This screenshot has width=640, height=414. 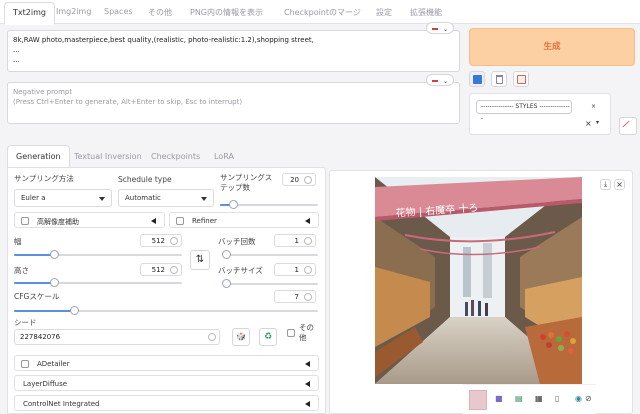 What do you see at coordinates (38, 156) in the screenshot?
I see `subtab-generation: Generation` at bounding box center [38, 156].